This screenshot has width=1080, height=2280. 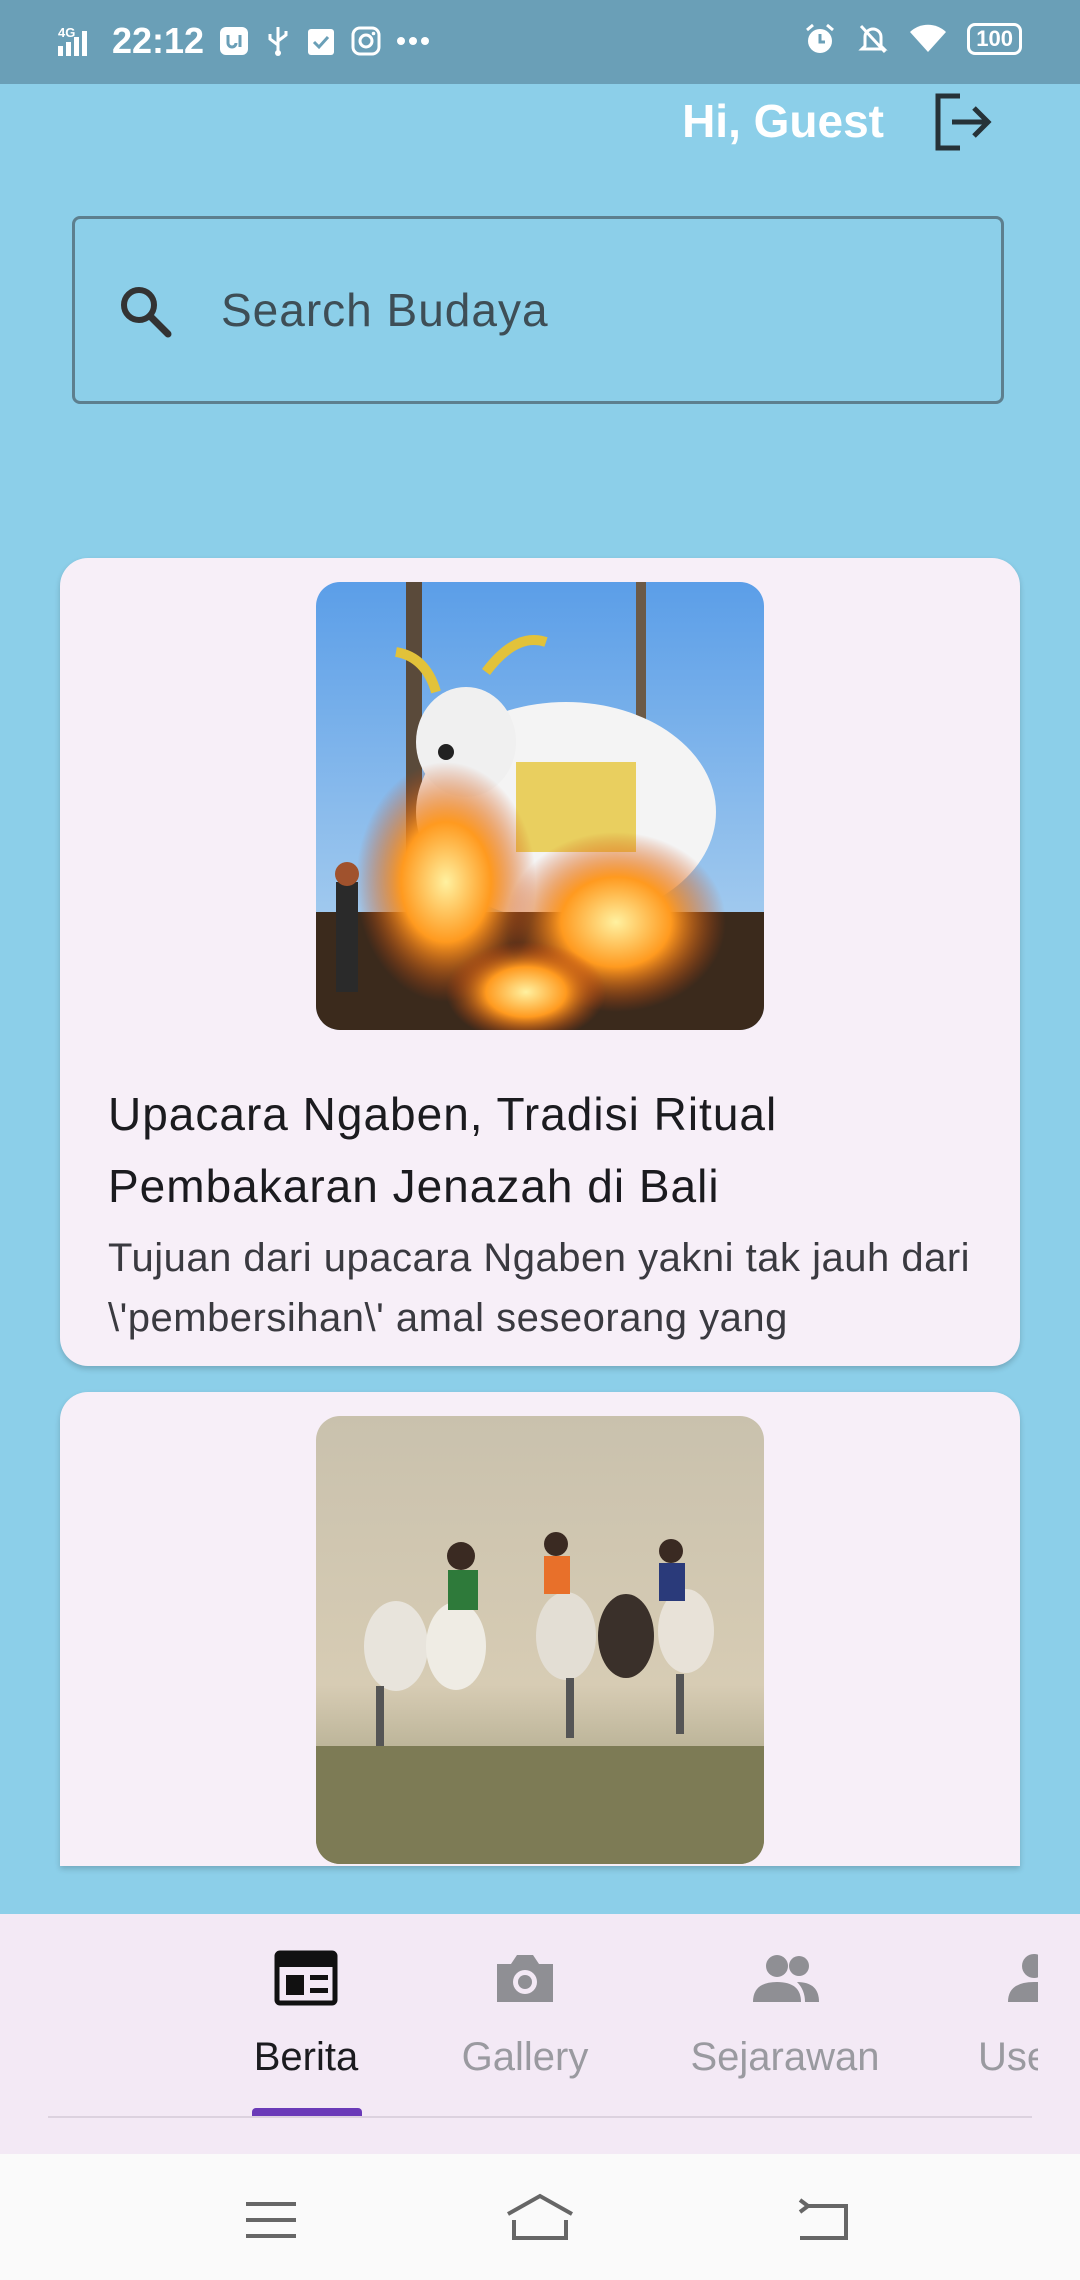 What do you see at coordinates (385, 310) in the screenshot?
I see `search-placeholder: Search Budaya` at bounding box center [385, 310].